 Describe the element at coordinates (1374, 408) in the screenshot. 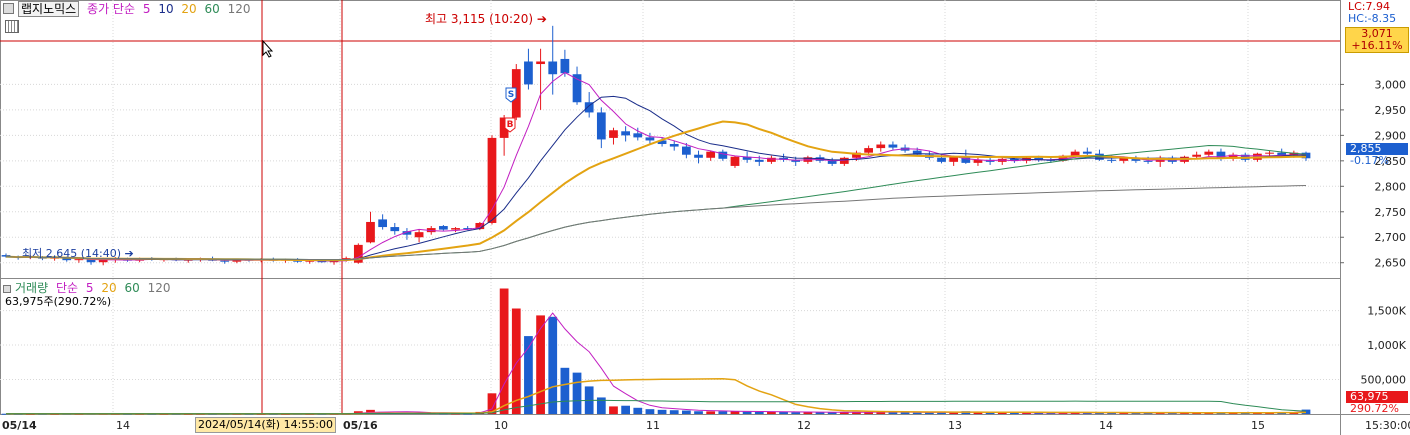

I see `current-volume-change: 290.72%` at that location.